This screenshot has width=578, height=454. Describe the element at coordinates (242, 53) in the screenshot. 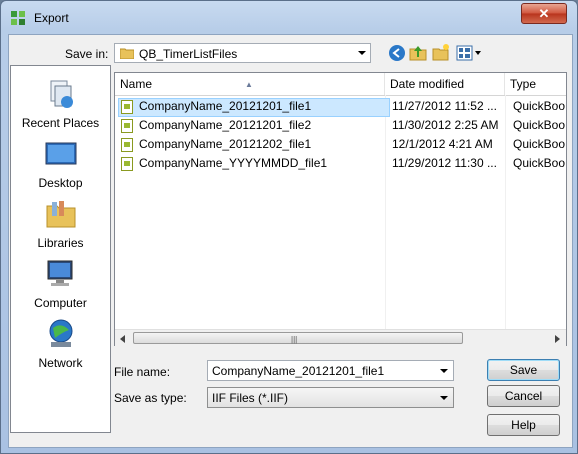

I see `save-in-dropdown: QB_TimerListFiles` at that location.